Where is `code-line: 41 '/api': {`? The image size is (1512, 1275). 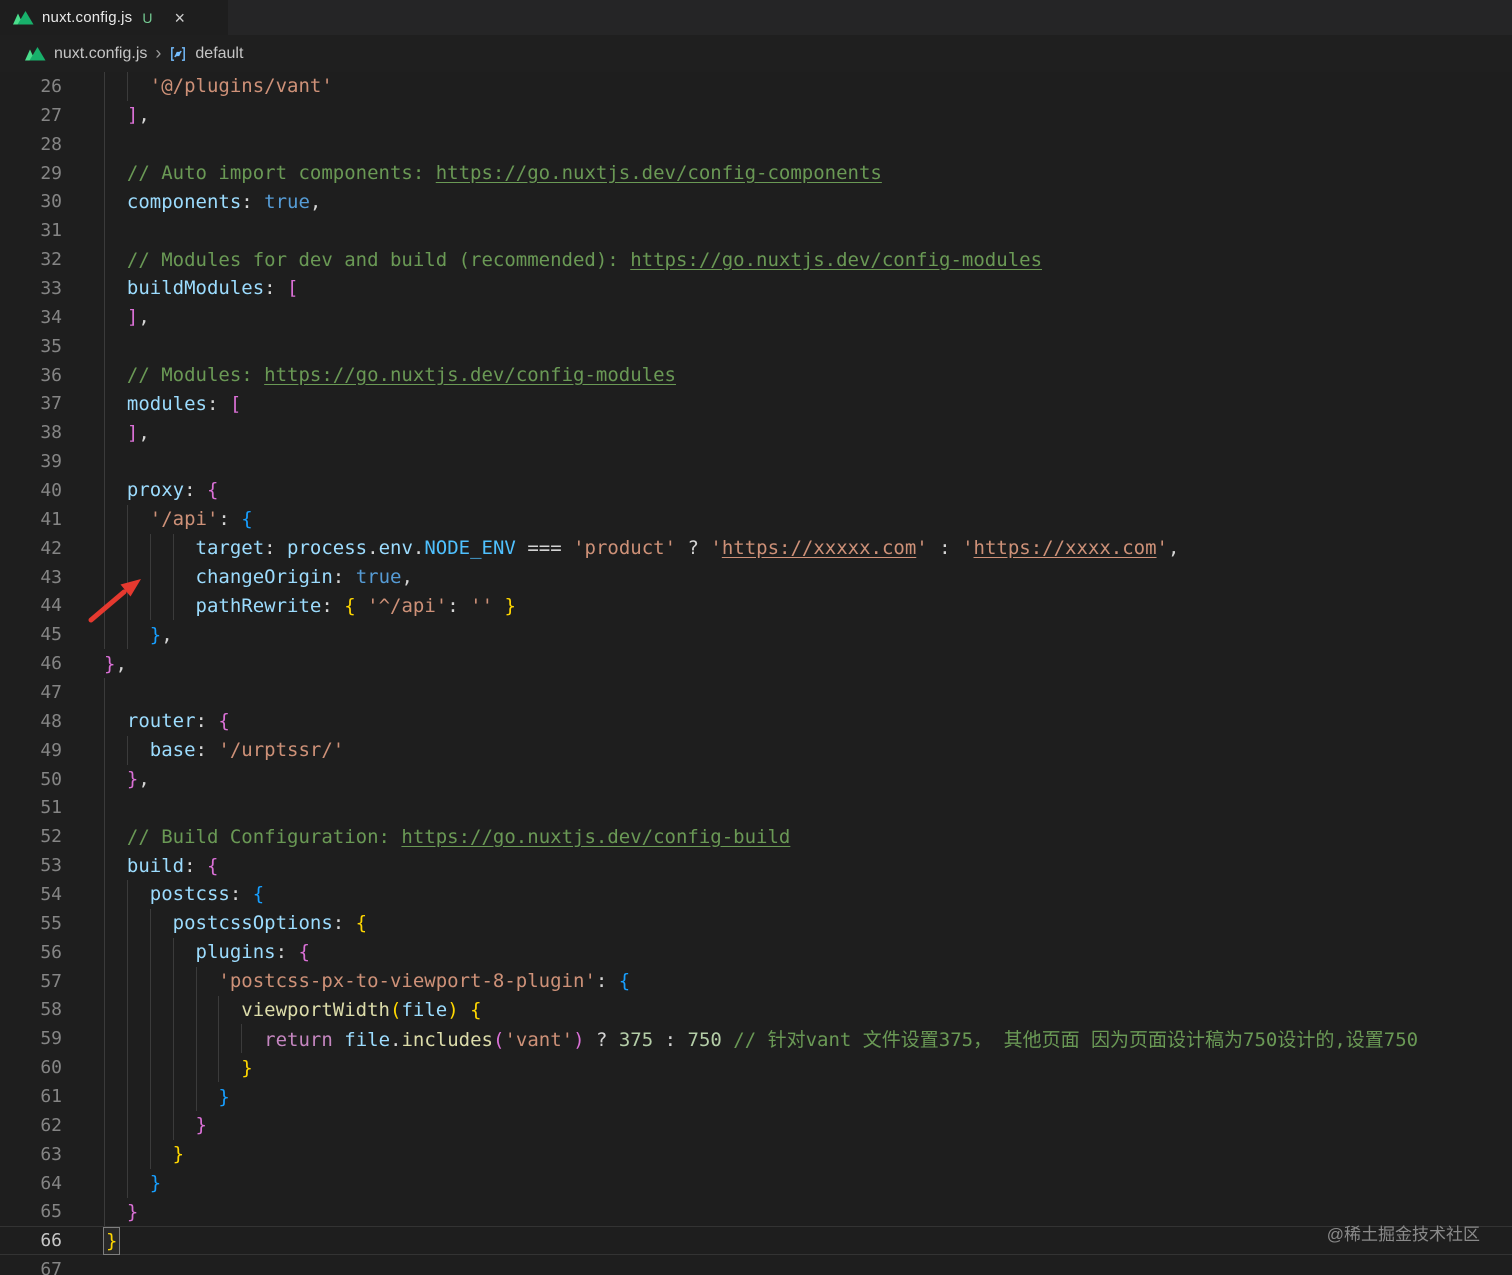
code-line: 41 '/api': { is located at coordinates (756, 519).